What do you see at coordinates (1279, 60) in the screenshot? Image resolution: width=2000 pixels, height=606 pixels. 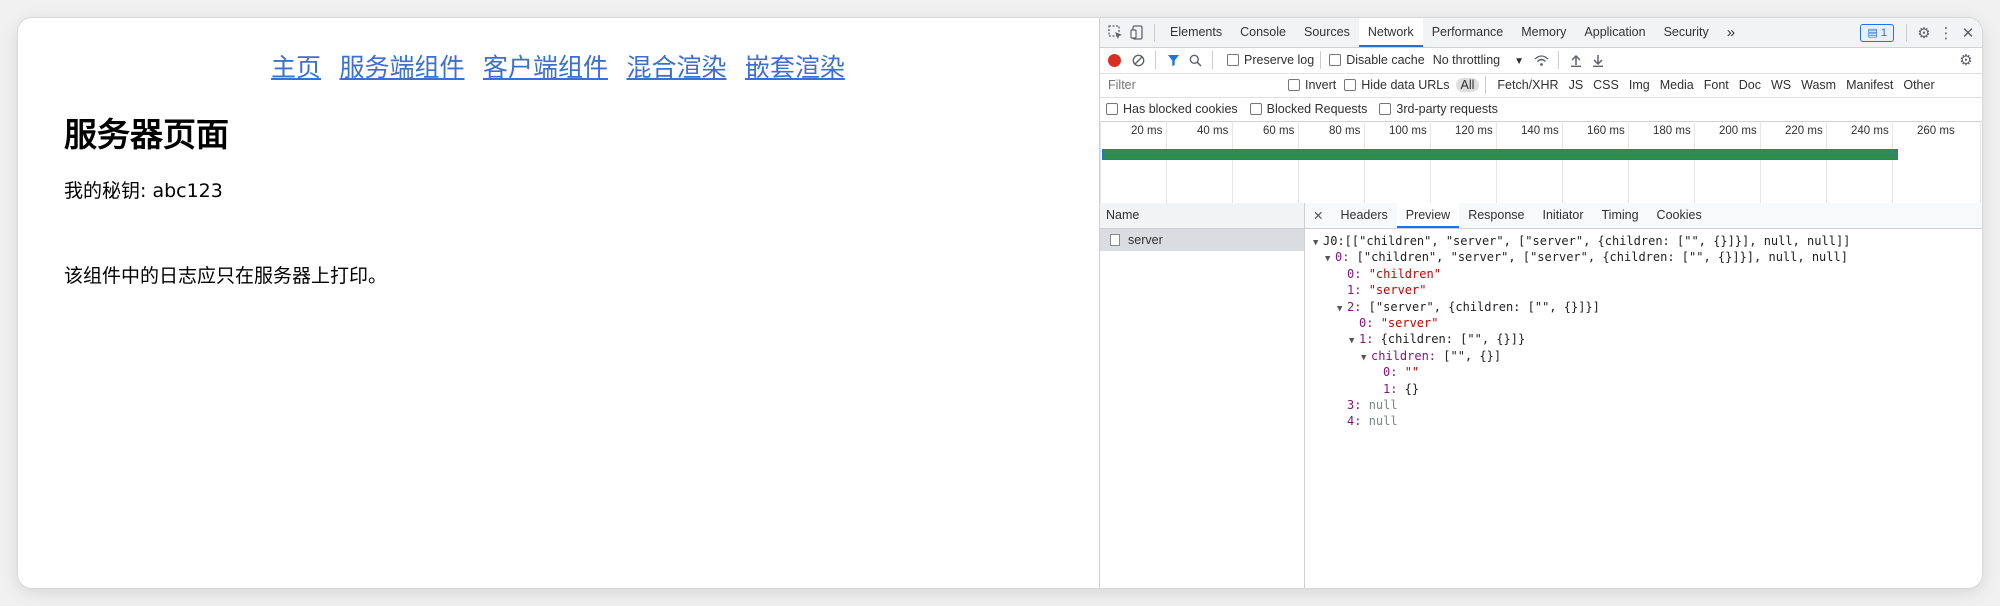 I see `preserve-log-label: Preserve log` at bounding box center [1279, 60].